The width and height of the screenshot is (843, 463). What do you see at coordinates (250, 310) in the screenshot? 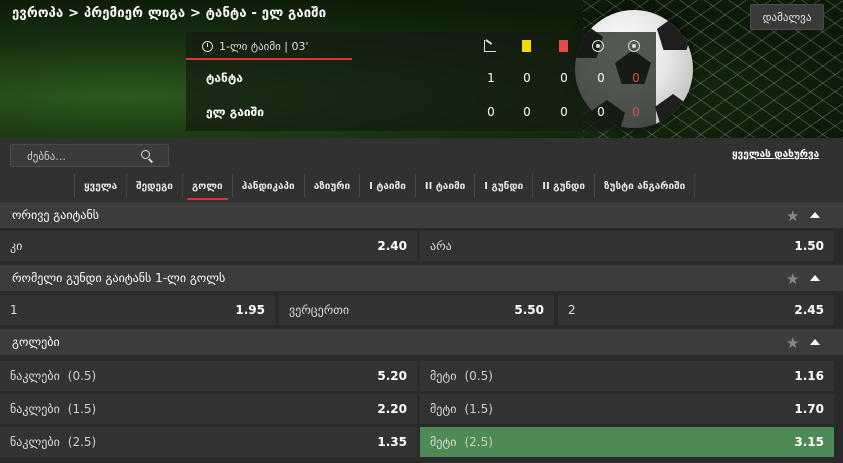
I see `odd-price: 1.95` at bounding box center [250, 310].